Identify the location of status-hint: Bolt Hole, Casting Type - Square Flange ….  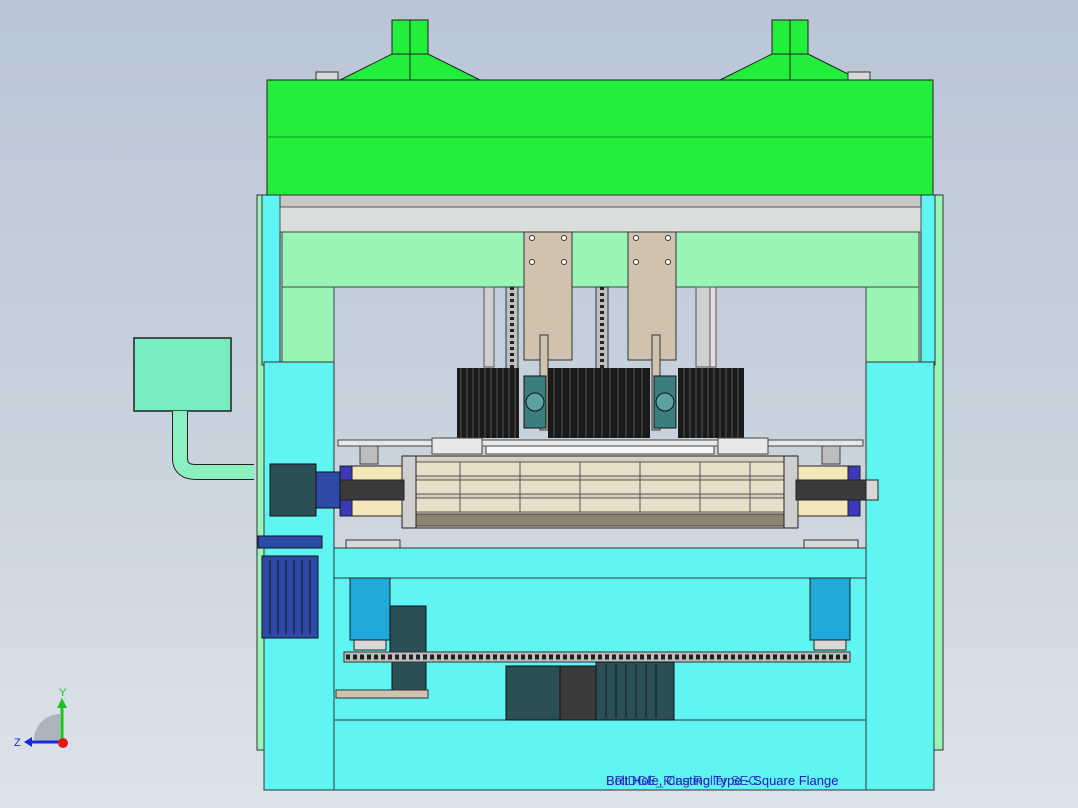
(722, 780).